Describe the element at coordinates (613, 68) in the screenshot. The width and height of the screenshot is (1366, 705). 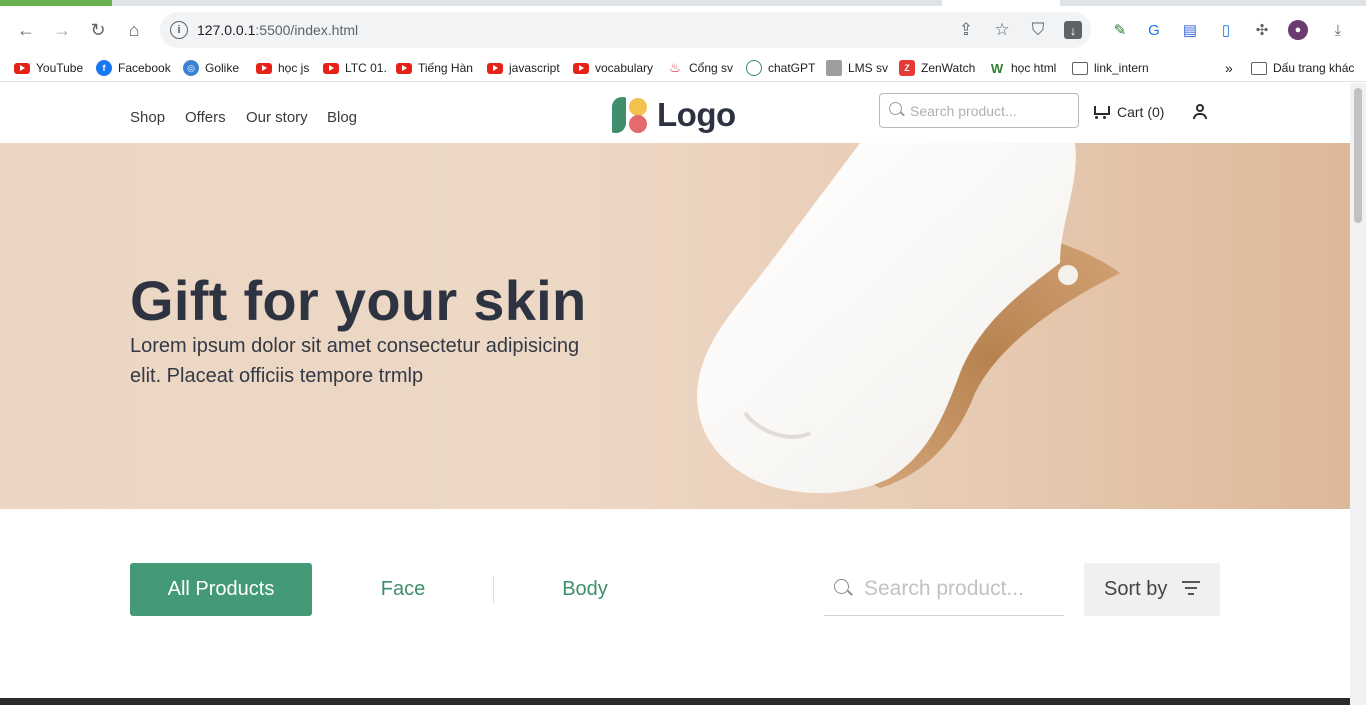
I see `bookmark-item: vocabulary` at that location.